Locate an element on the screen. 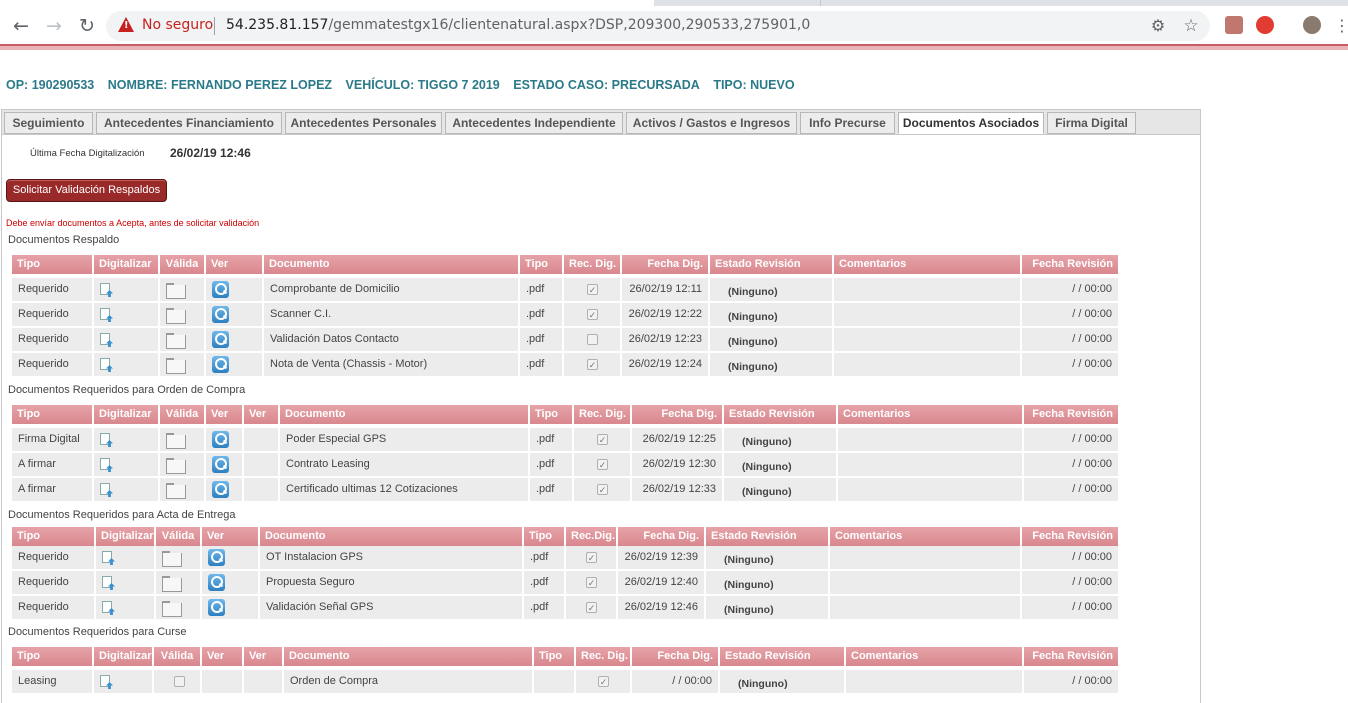 This screenshot has width=1348, height=703. column-header: Rec.Dig. is located at coordinates (592, 536).